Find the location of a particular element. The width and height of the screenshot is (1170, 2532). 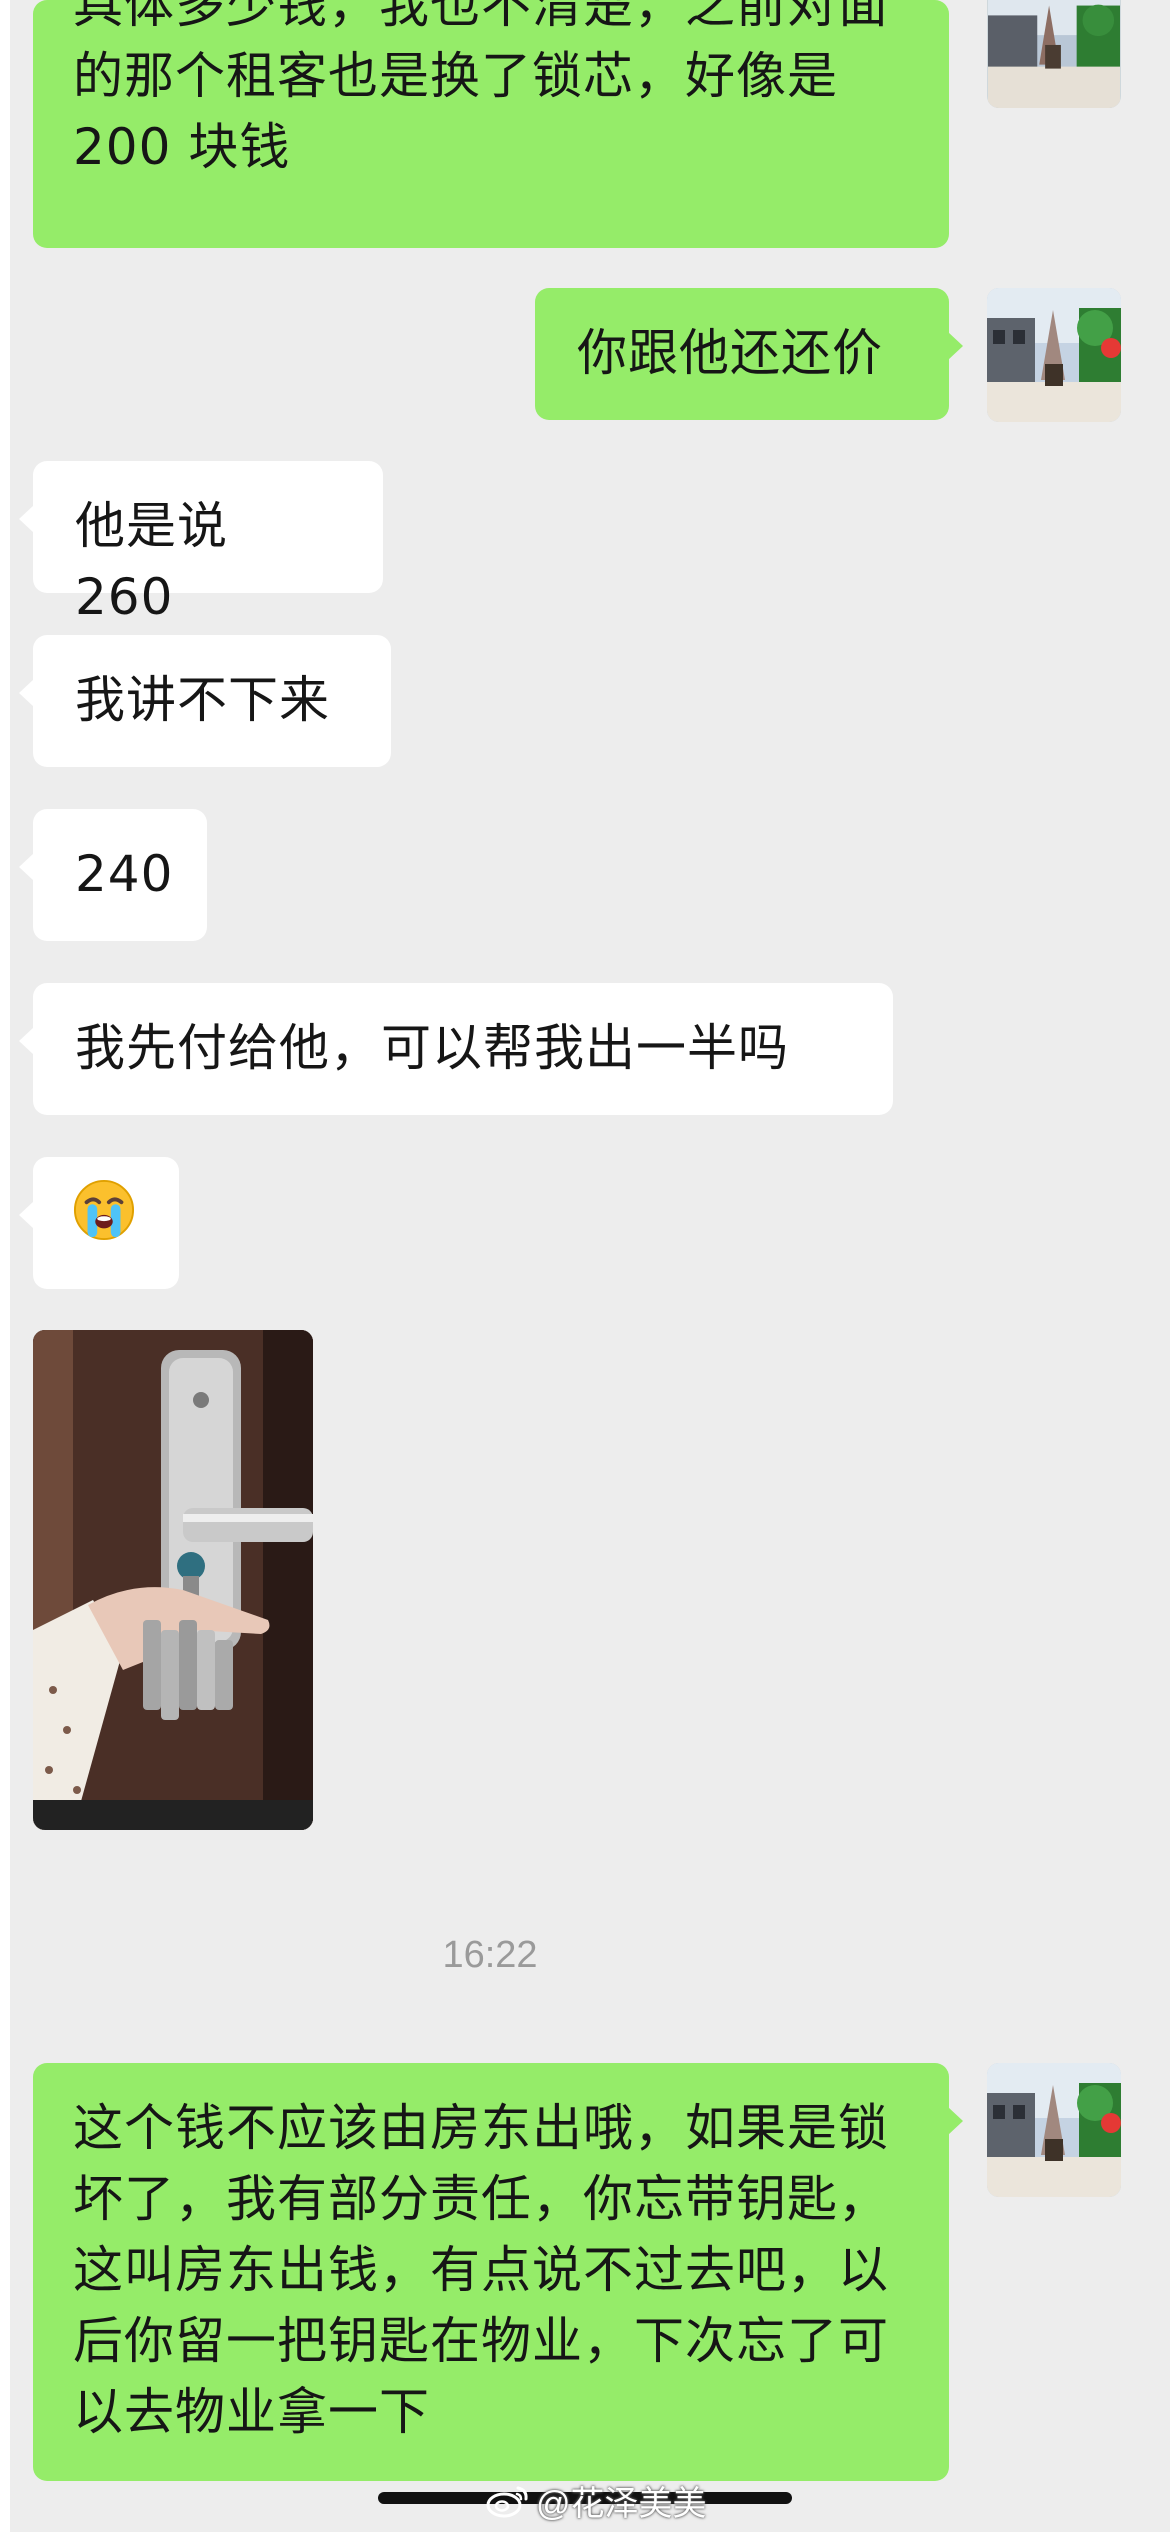

message-bubble-theirs: 240 is located at coordinates (113, 875).